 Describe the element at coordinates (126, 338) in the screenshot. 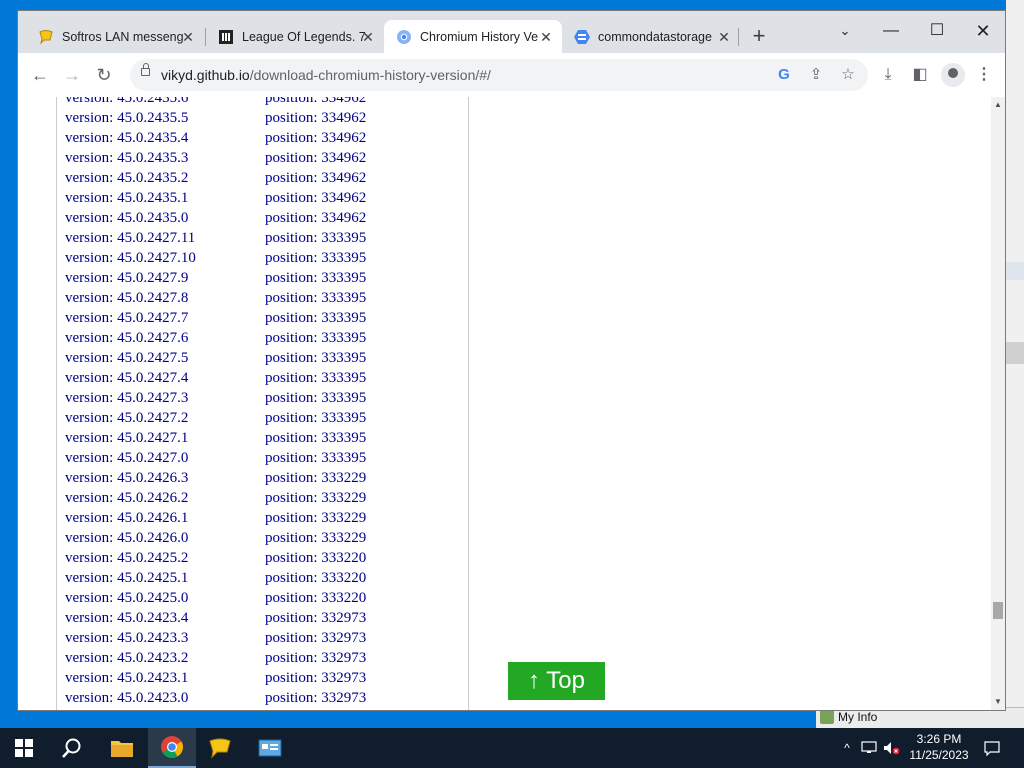

I see `version-link: version: 45.0.2427.6` at that location.